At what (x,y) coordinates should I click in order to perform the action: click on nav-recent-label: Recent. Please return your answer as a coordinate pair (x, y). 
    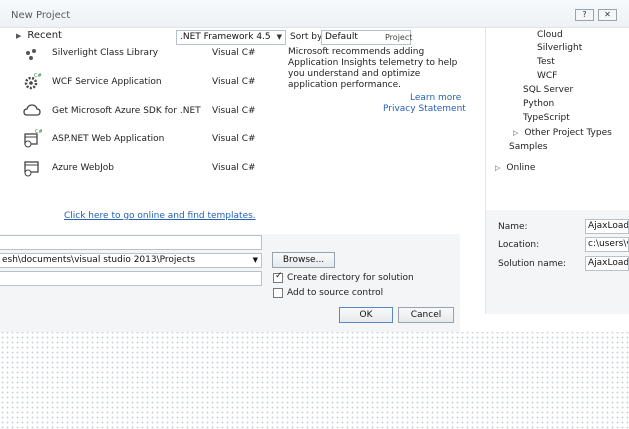
    Looking at the image, I should click on (44, 35).